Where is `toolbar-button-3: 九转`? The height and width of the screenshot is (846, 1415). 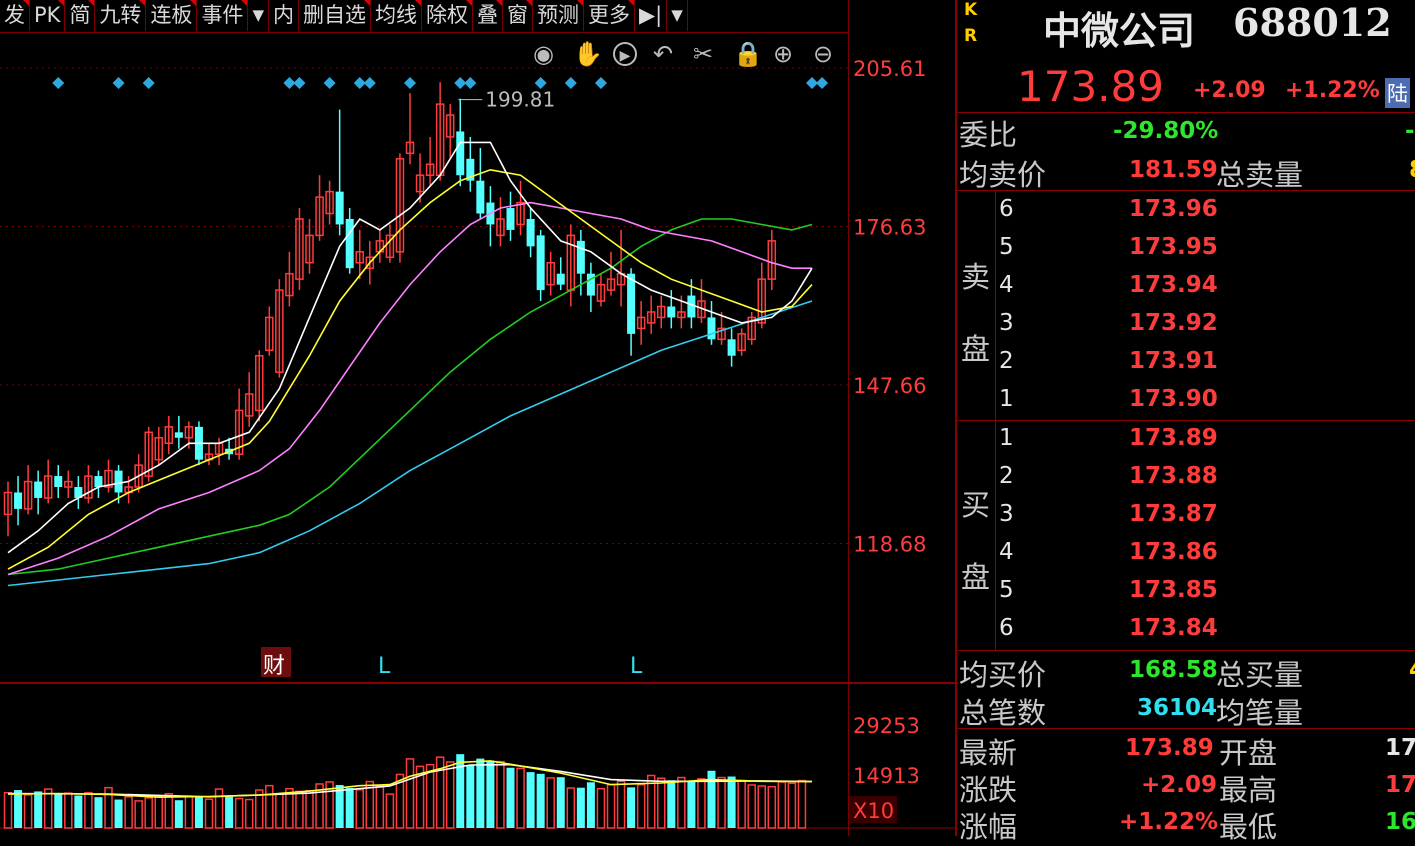 toolbar-button-3: 九转 is located at coordinates (121, 15).